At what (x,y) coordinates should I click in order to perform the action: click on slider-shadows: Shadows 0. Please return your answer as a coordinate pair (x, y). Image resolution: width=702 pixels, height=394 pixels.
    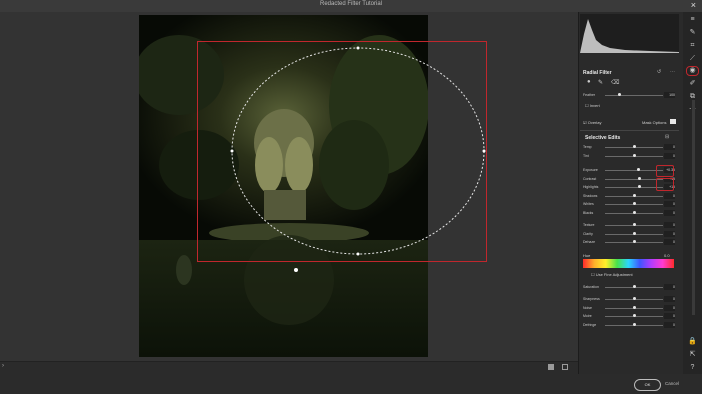
    Looking at the image, I should click on (629, 195).